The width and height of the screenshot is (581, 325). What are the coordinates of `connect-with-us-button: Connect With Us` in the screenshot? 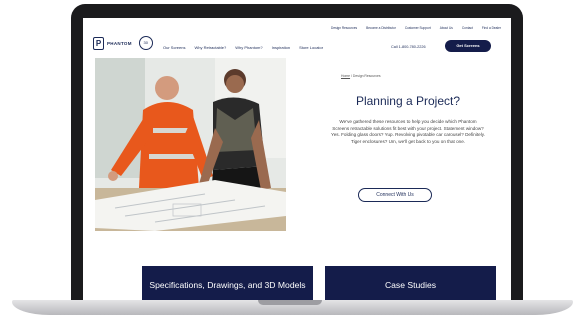 It's located at (395, 195).